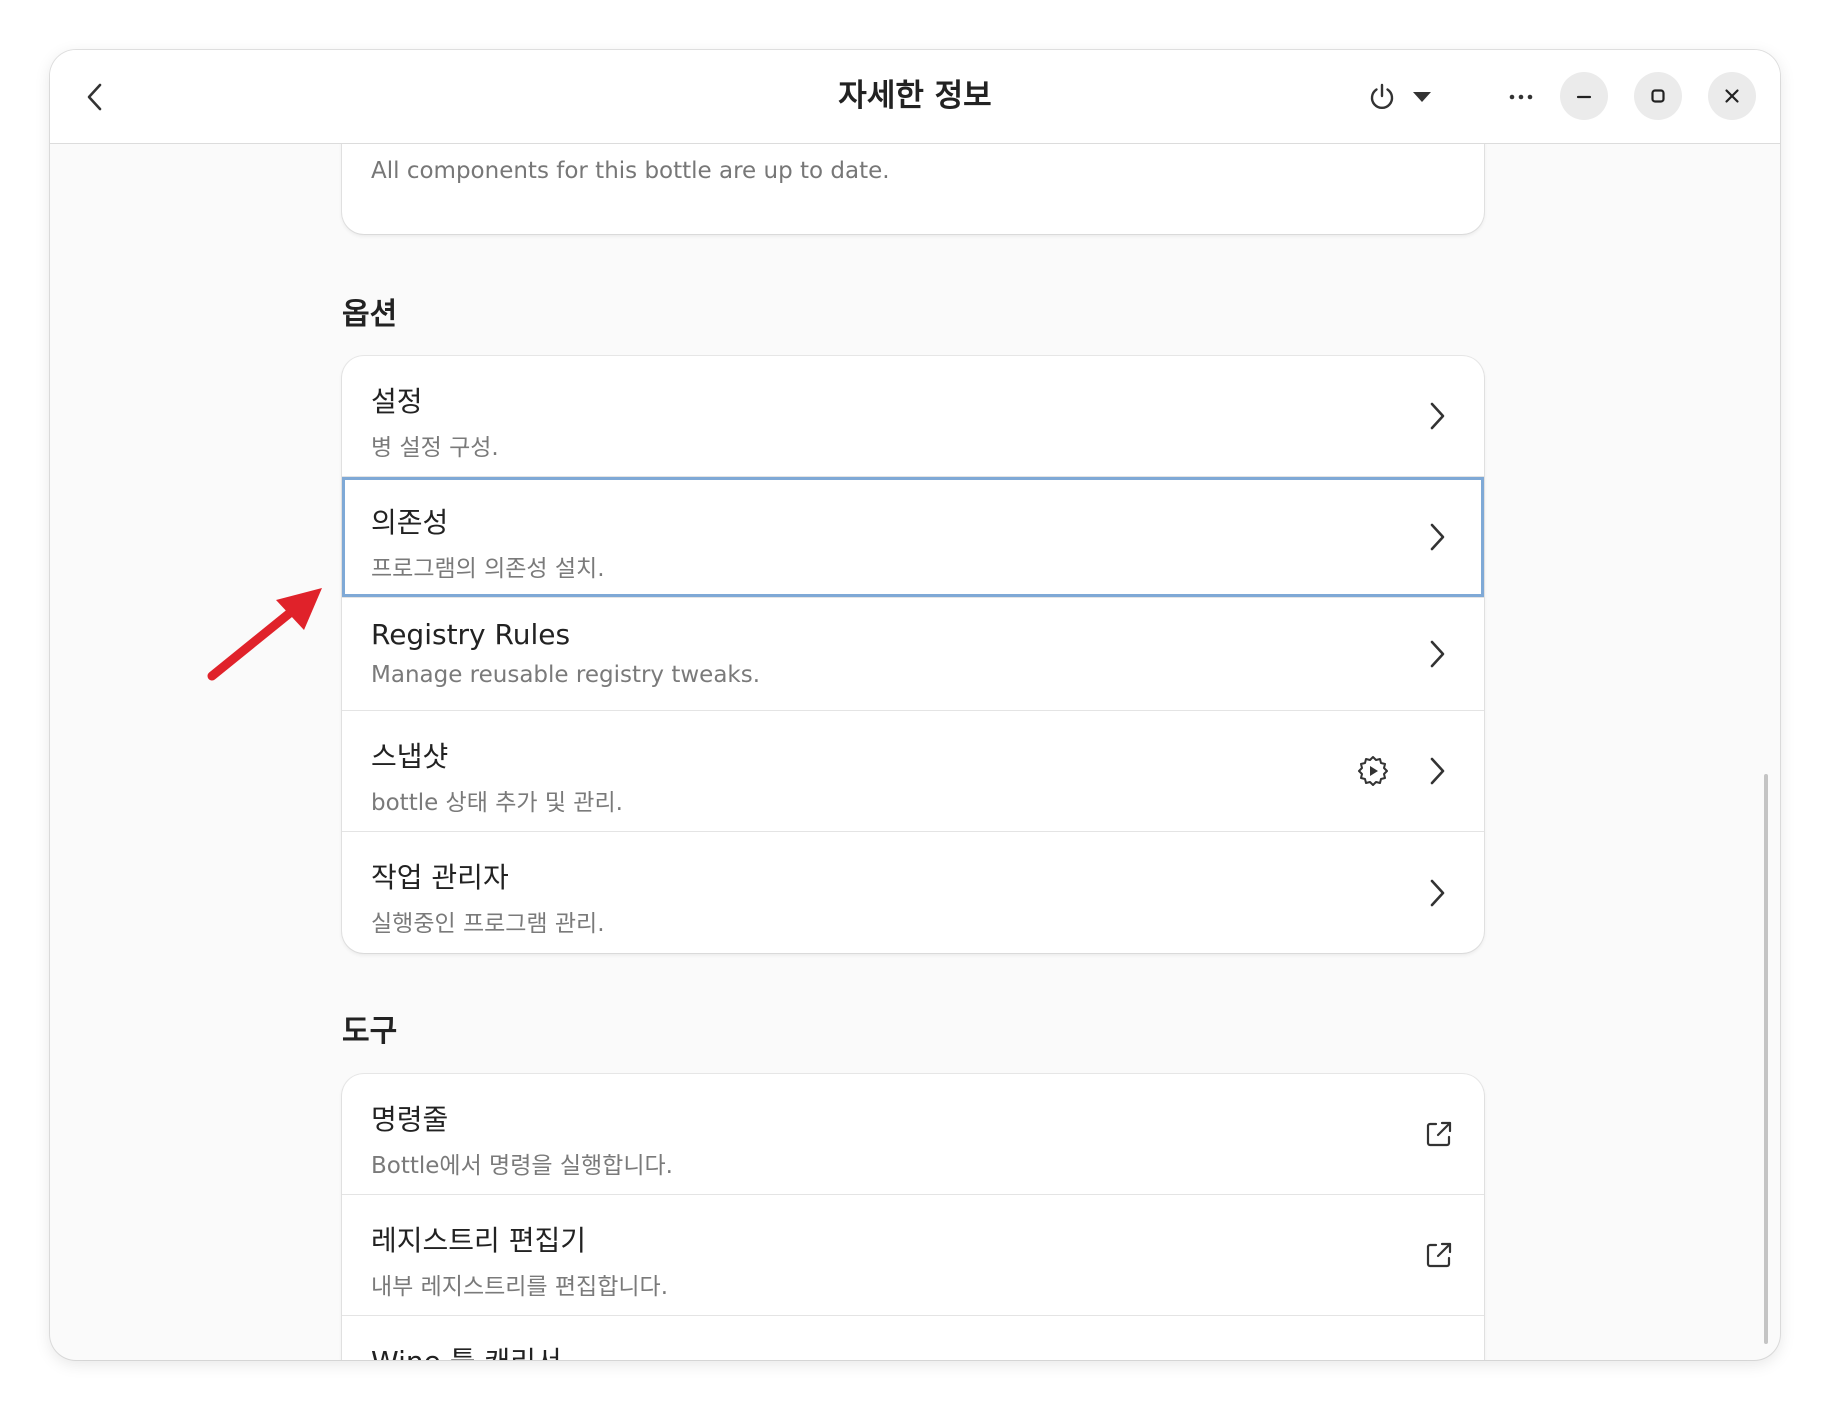  I want to click on chevron-left-icon, so click(94, 97).